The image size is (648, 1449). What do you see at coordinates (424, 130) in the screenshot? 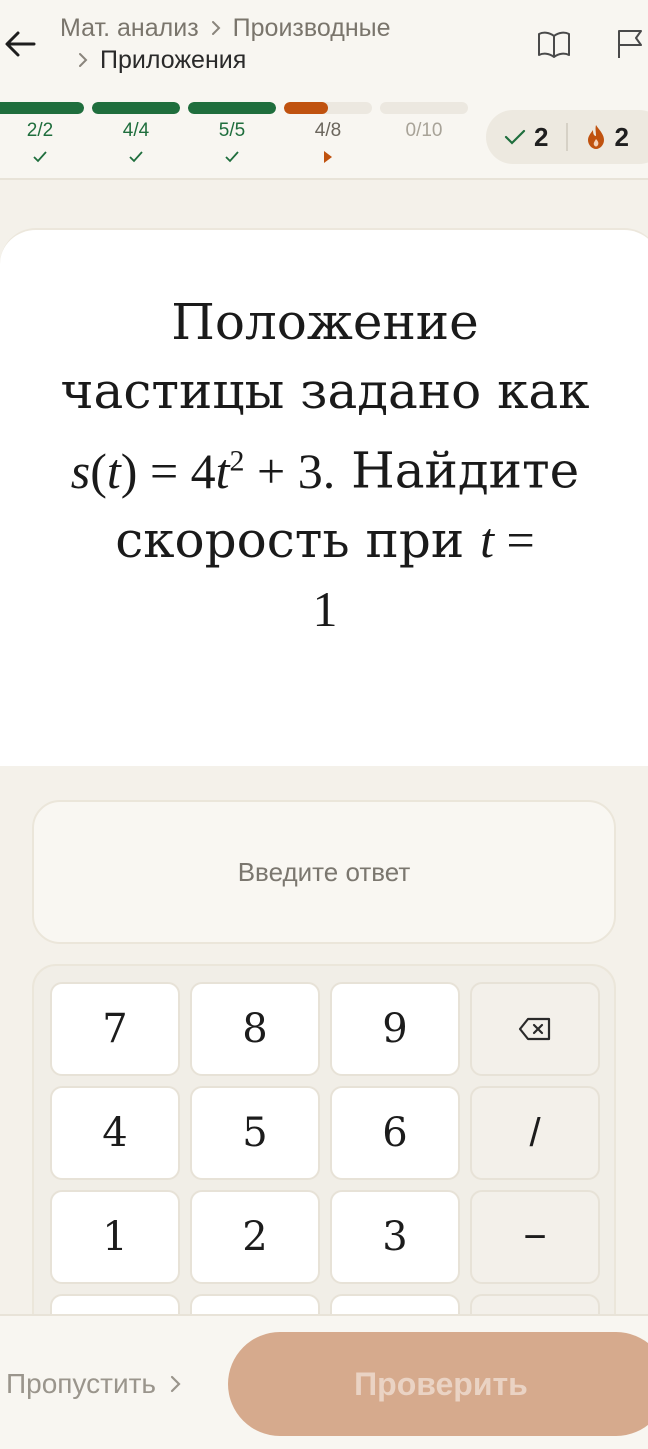
I see `progress-label-5: 0/10` at bounding box center [424, 130].